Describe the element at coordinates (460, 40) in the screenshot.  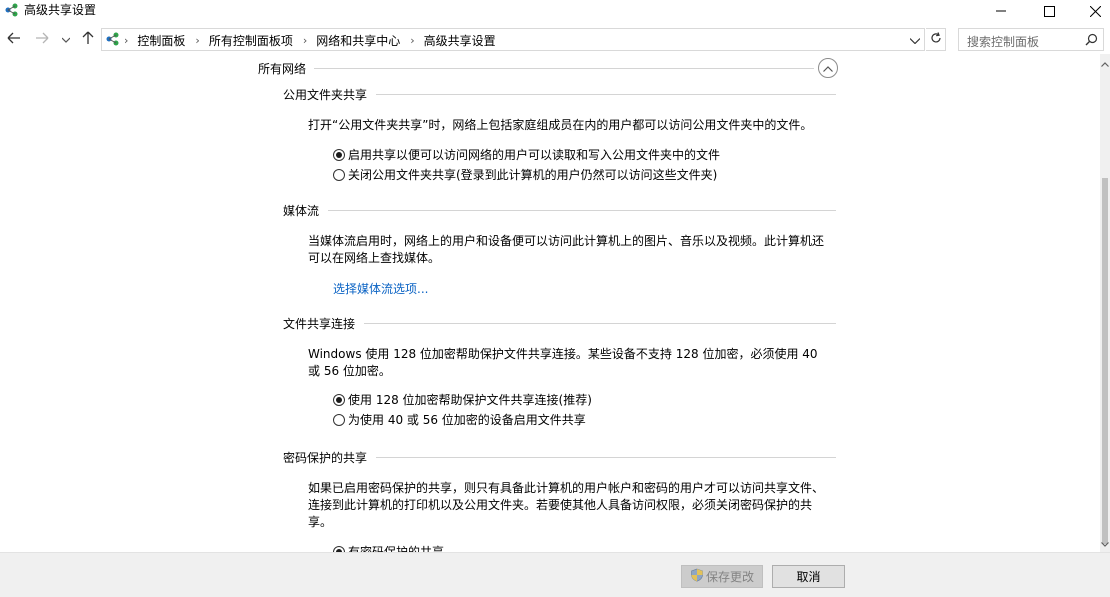
I see `breadcrumb-item: 高级共享设置` at that location.